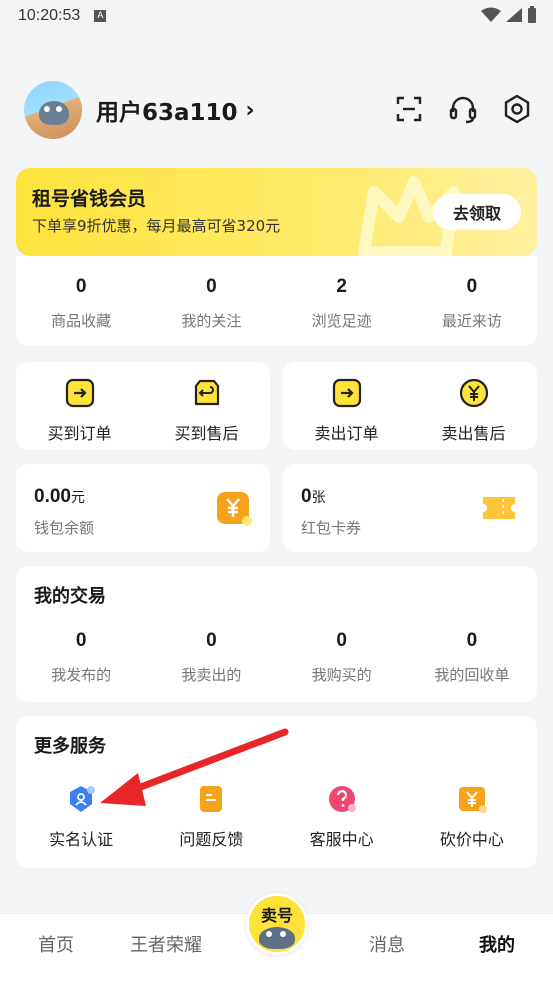  Describe the element at coordinates (410, 508) in the screenshot. I see `coupons-card: 0张 红包卡券` at that location.